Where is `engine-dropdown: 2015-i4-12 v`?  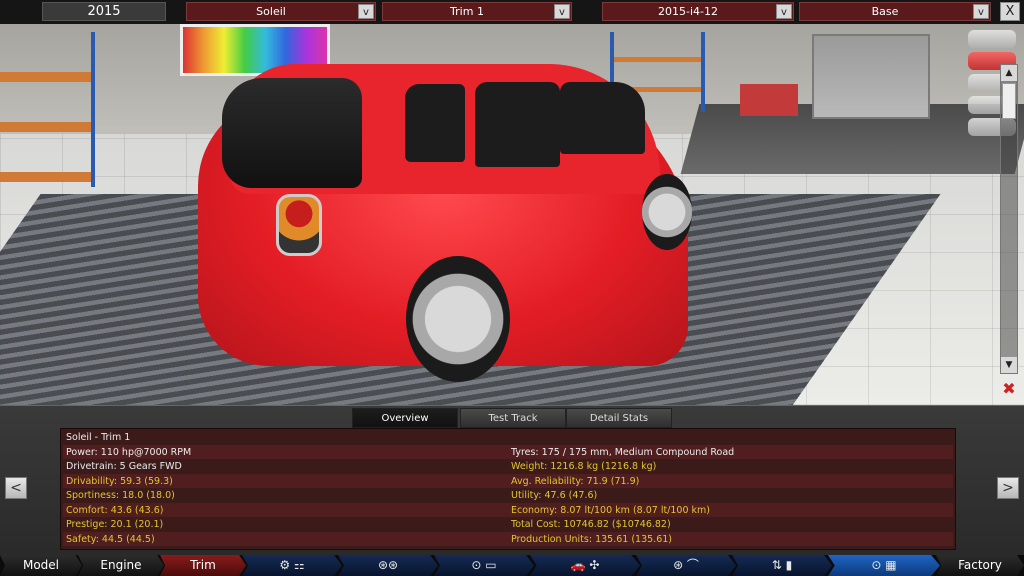
engine-dropdown: 2015-i4-12 v is located at coordinates (698, 11).